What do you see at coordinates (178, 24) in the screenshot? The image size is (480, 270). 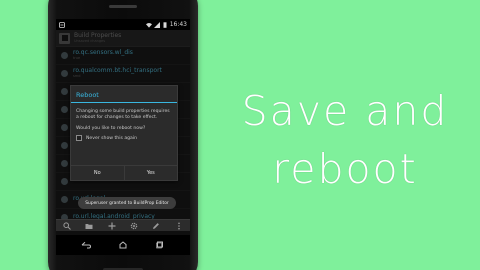 I see `status-time: 16:43` at bounding box center [178, 24].